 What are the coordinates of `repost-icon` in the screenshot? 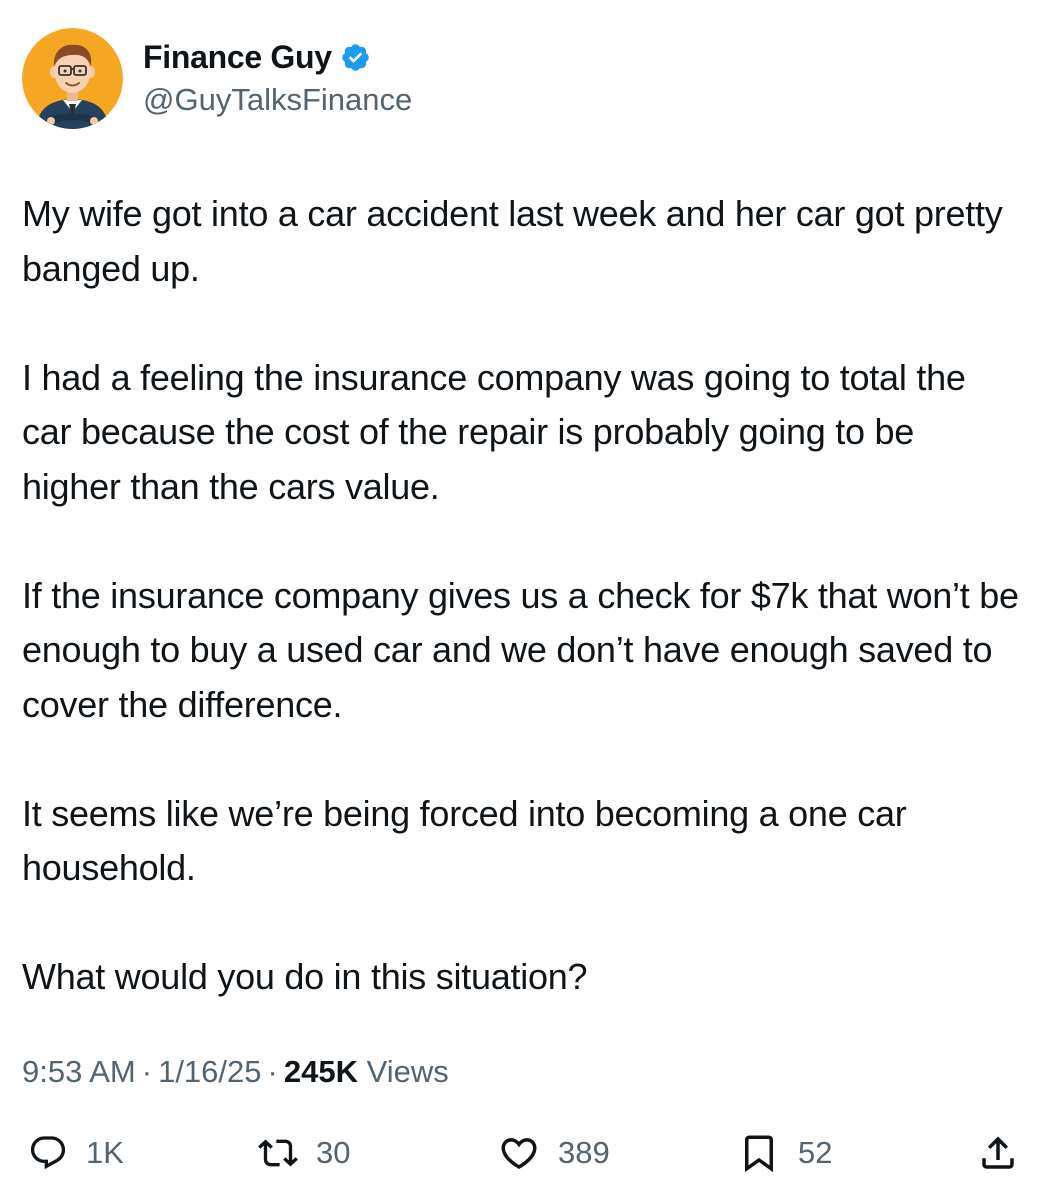 It's located at (278, 1153).